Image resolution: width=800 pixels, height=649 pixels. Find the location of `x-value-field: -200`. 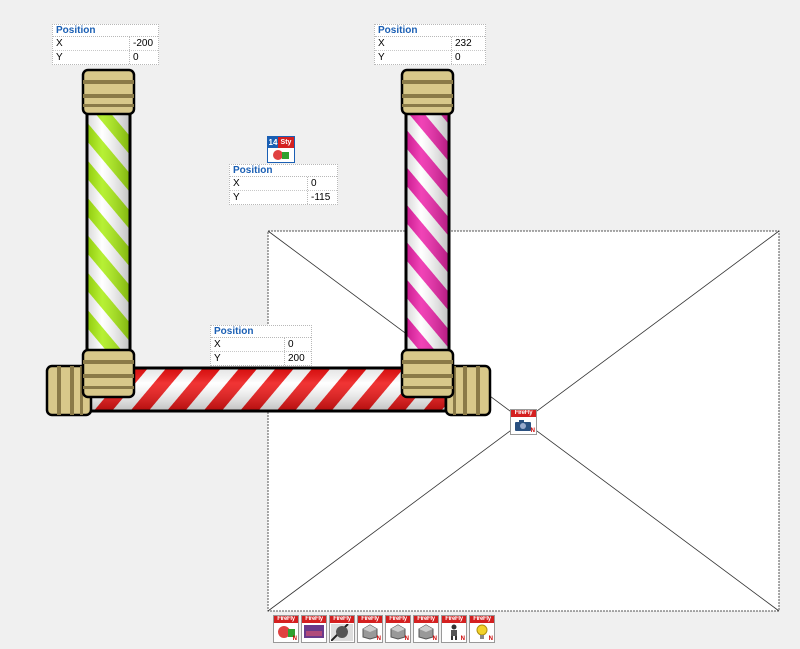

x-value-field: -200 is located at coordinates (141, 43).